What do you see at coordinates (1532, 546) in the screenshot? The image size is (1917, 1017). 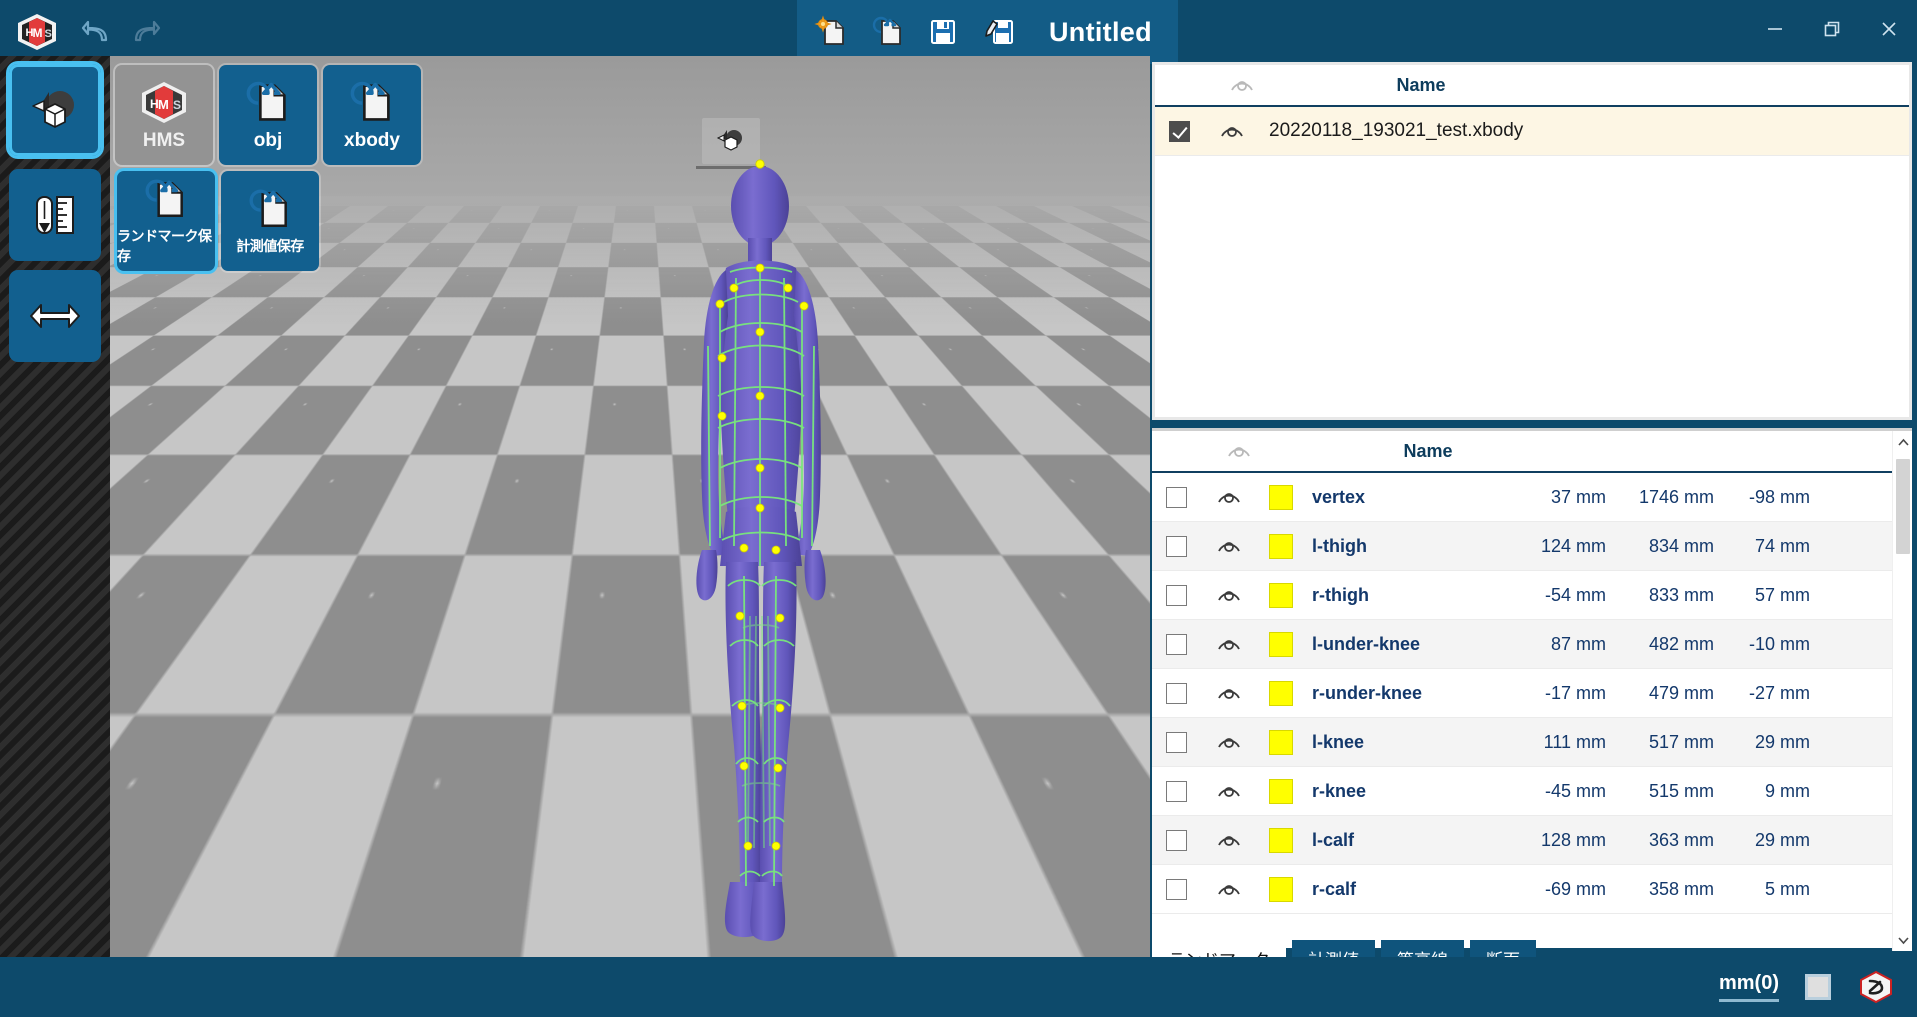 I see `table-row: l-thigh 124 mm 834 mm 74 mm` at bounding box center [1532, 546].